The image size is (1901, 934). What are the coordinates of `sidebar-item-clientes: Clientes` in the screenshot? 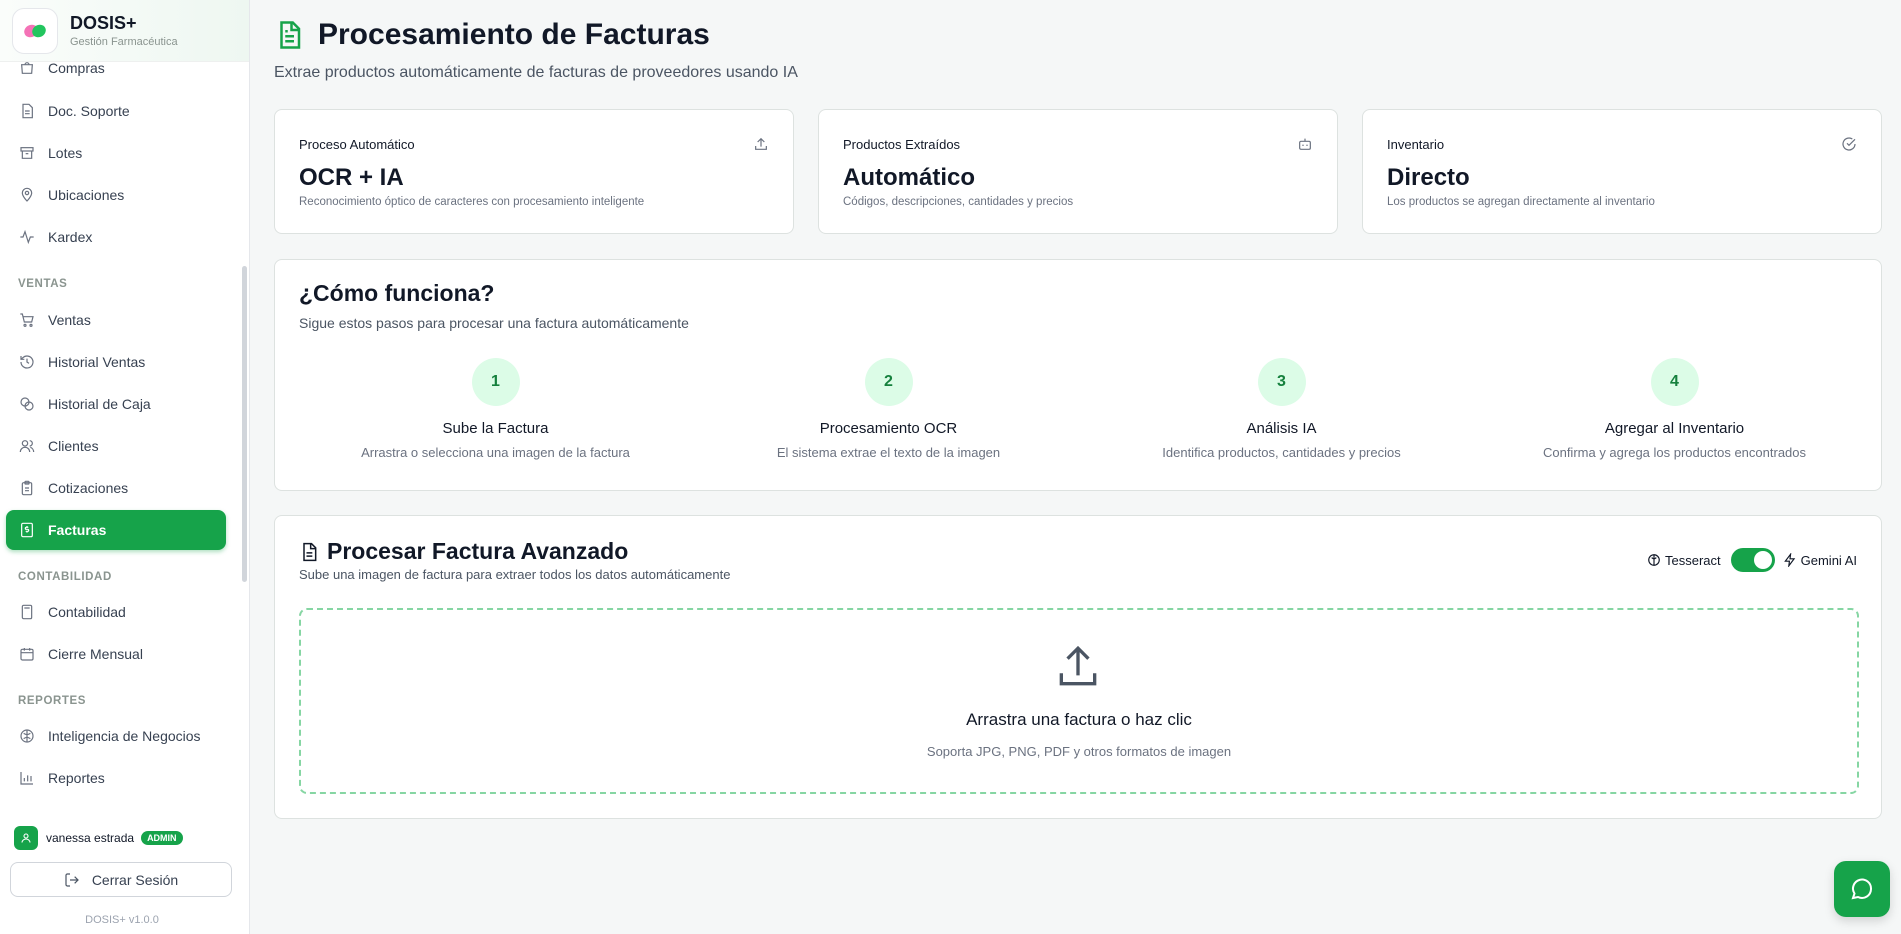 It's located at (116, 446).